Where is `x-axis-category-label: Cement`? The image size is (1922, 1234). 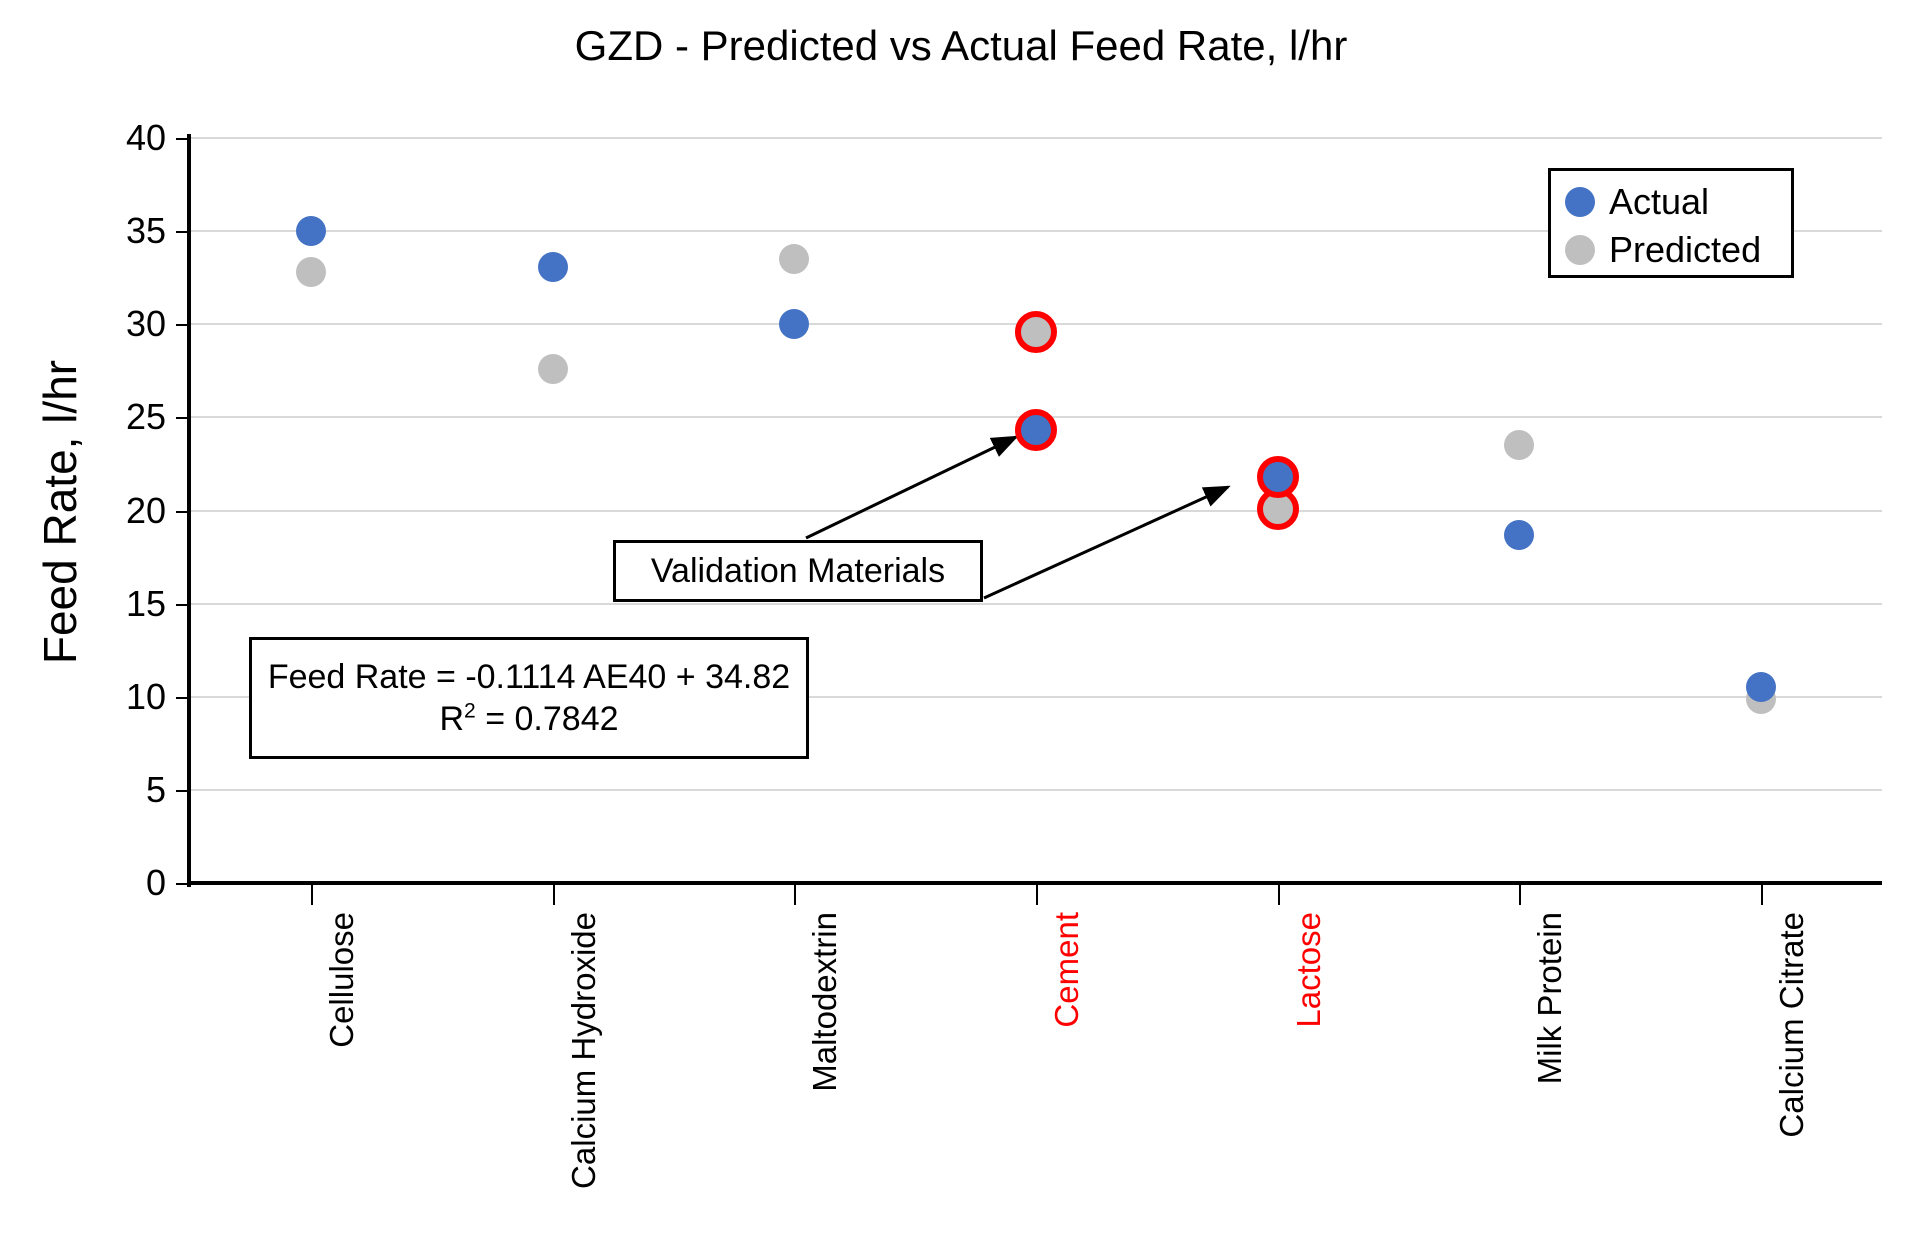
x-axis-category-label: Cement is located at coordinates (1066, 970).